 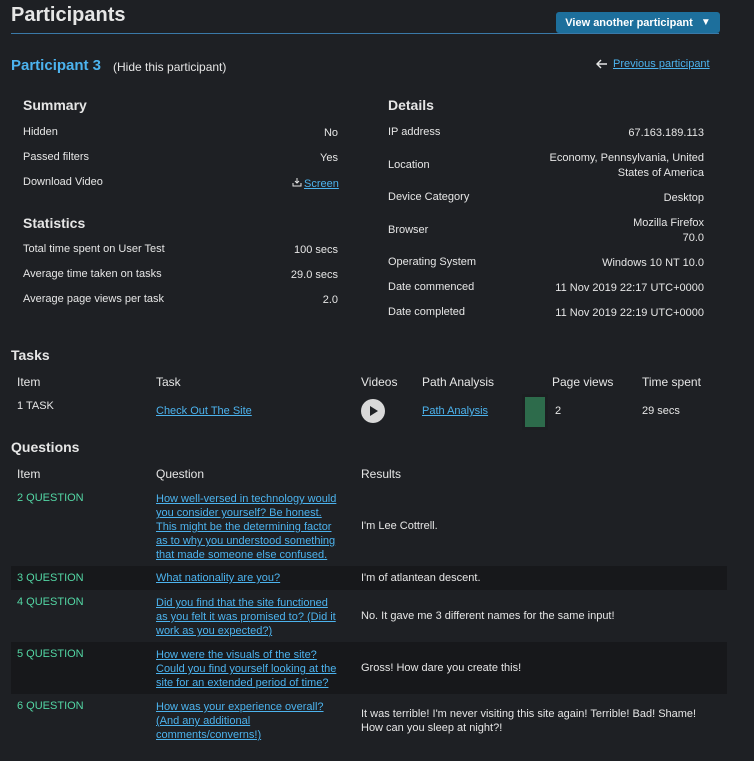 What do you see at coordinates (671, 382) in the screenshot?
I see `tasks-col-time: Time spent` at bounding box center [671, 382].